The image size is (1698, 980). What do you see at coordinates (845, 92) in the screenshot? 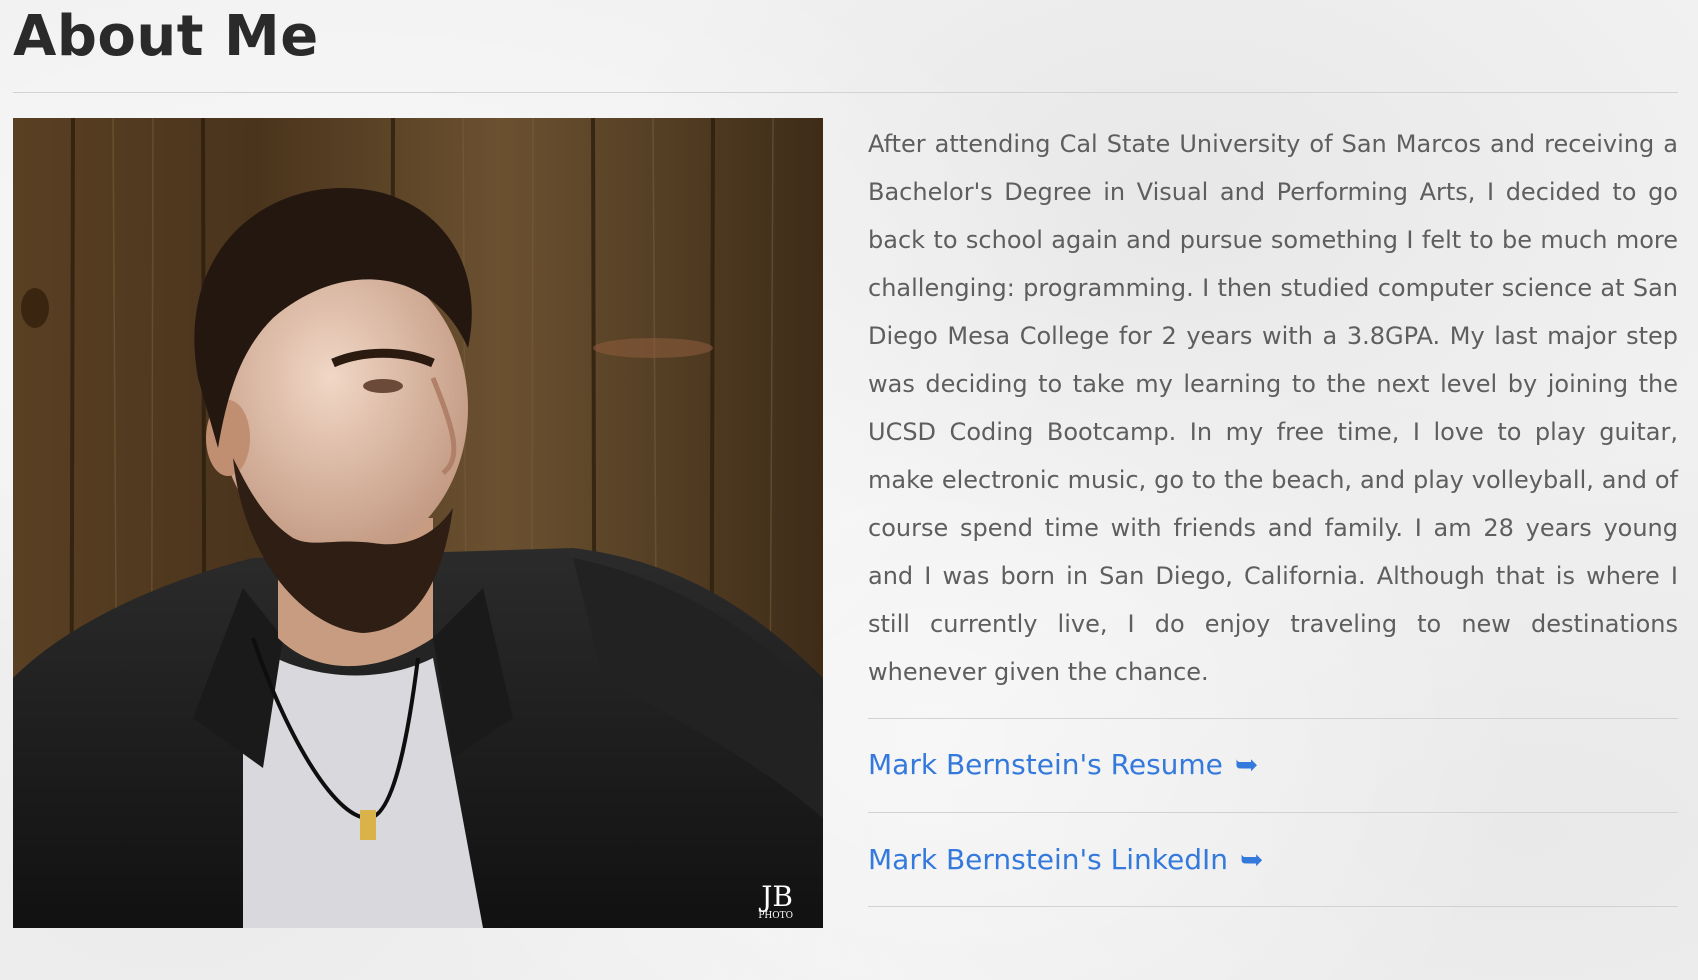
I see `title-divider` at bounding box center [845, 92].